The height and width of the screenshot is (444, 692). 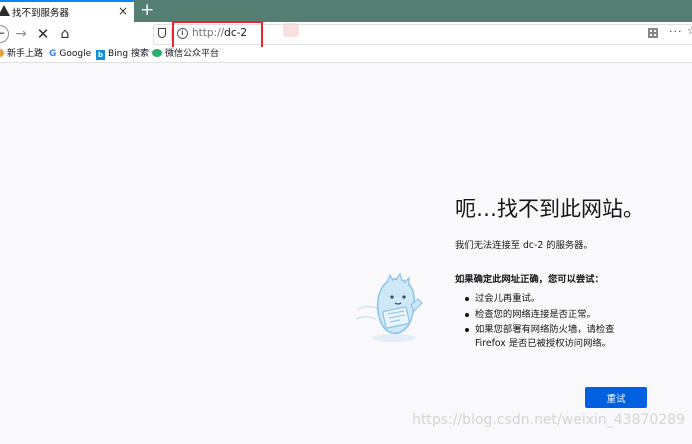 I want to click on google-icon: G, so click(x=53, y=54).